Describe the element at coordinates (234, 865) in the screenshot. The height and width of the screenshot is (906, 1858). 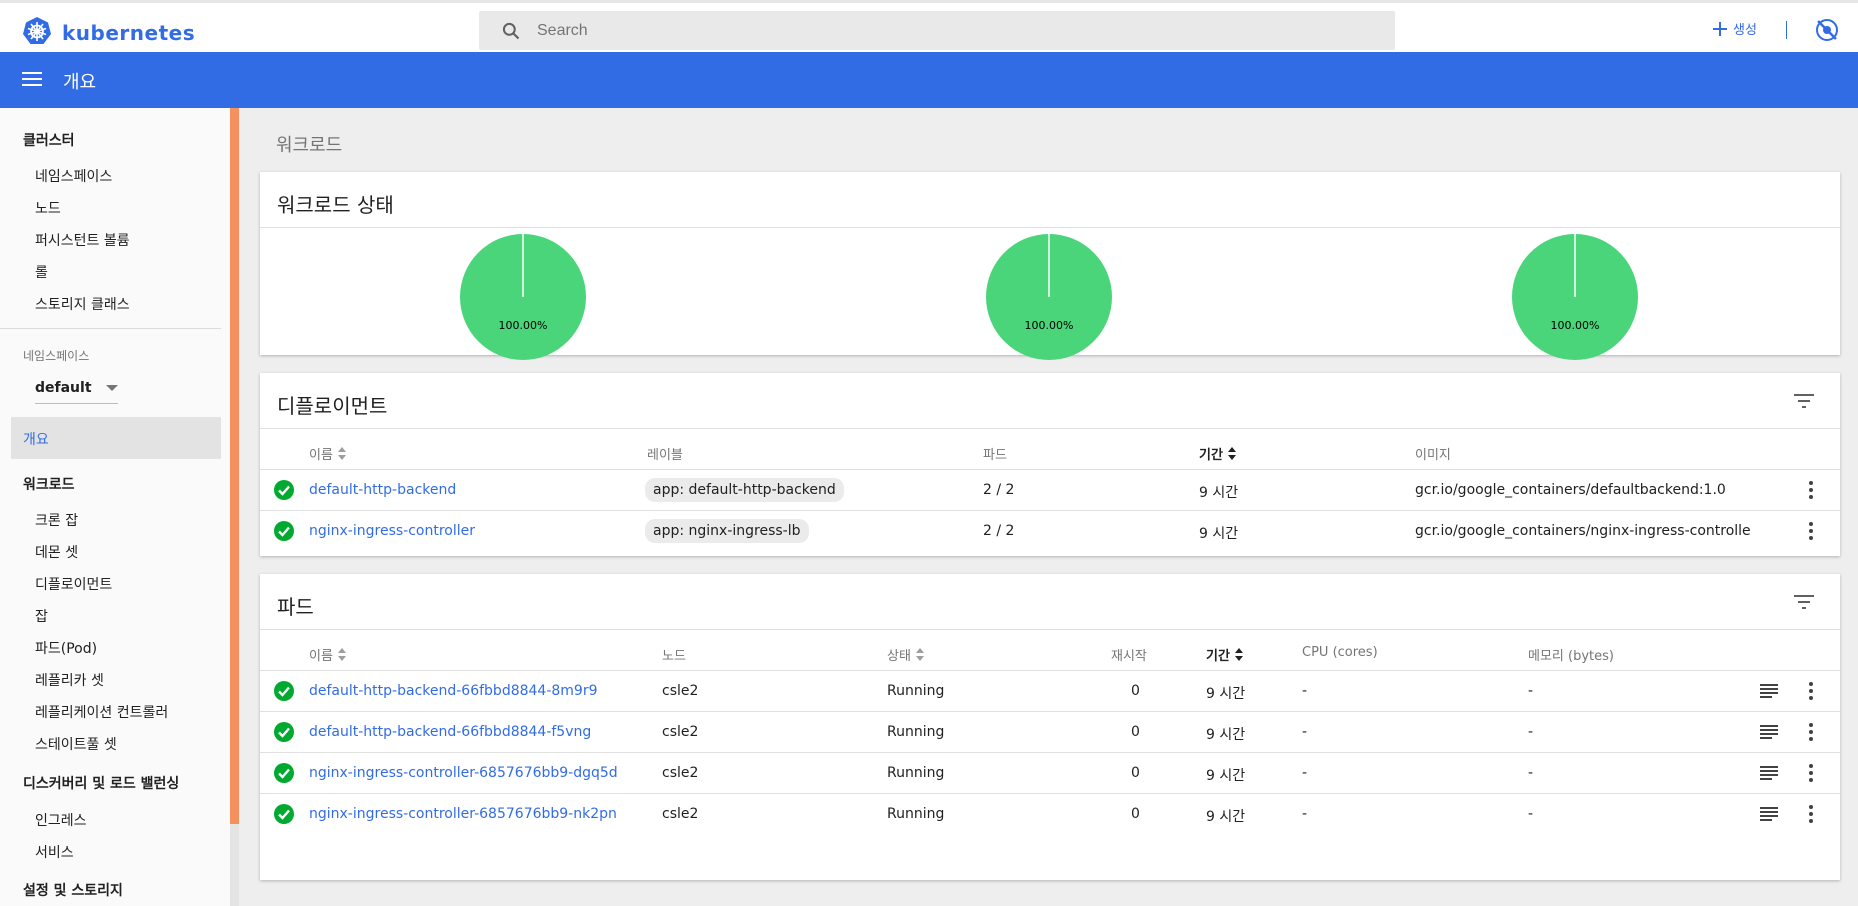
I see `sidebar-scrollbar-track` at that location.